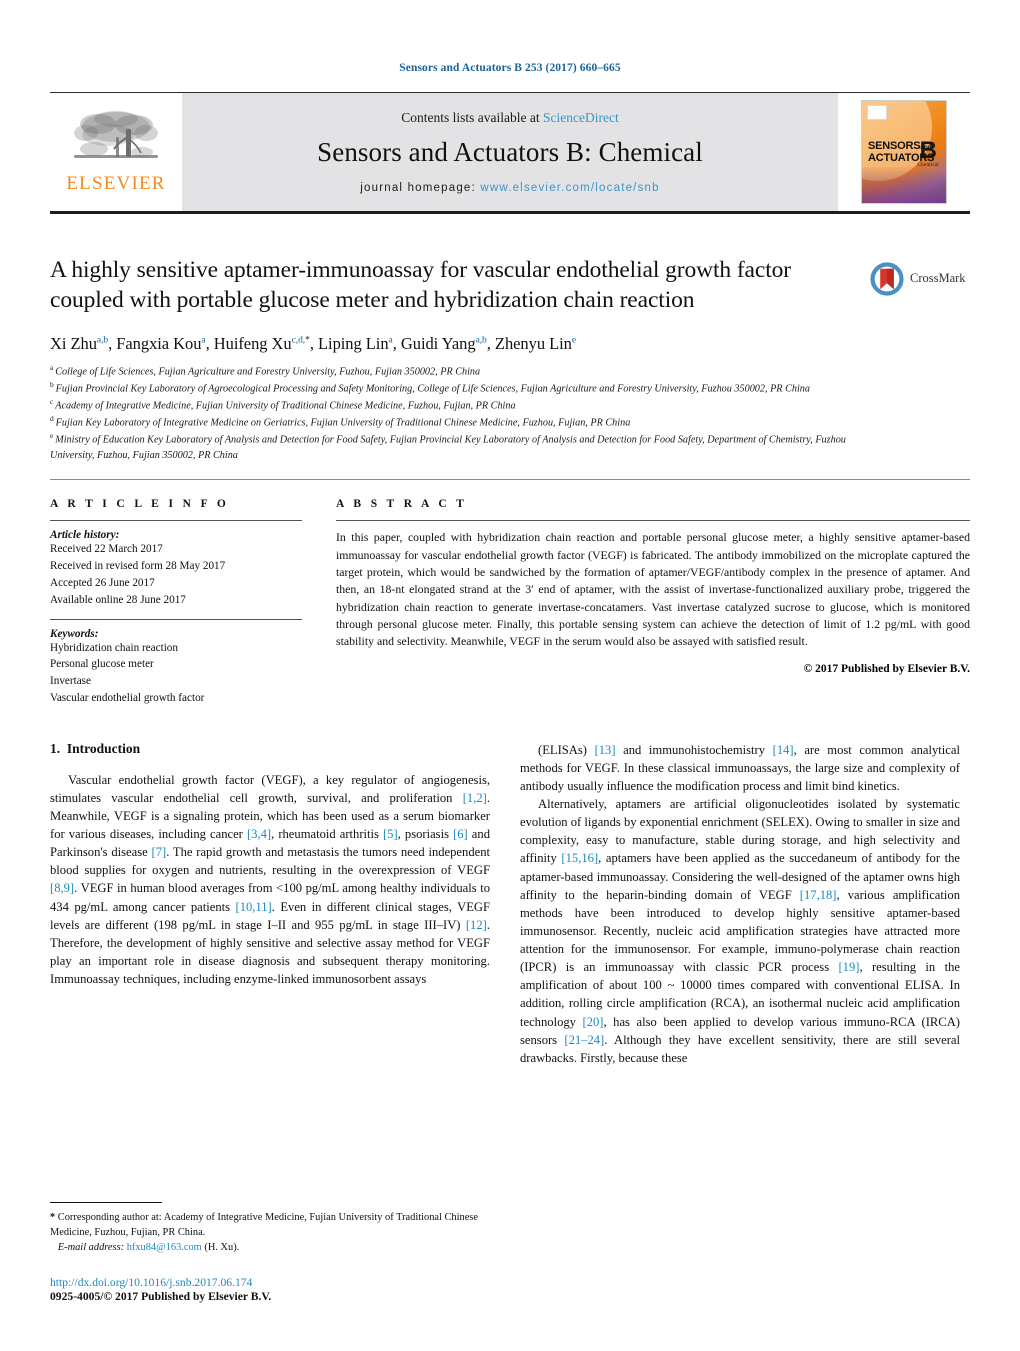 The image size is (1020, 1351). Describe the element at coordinates (920, 359) in the screenshot. I see `crossmark-badge: CrossMark` at that location.